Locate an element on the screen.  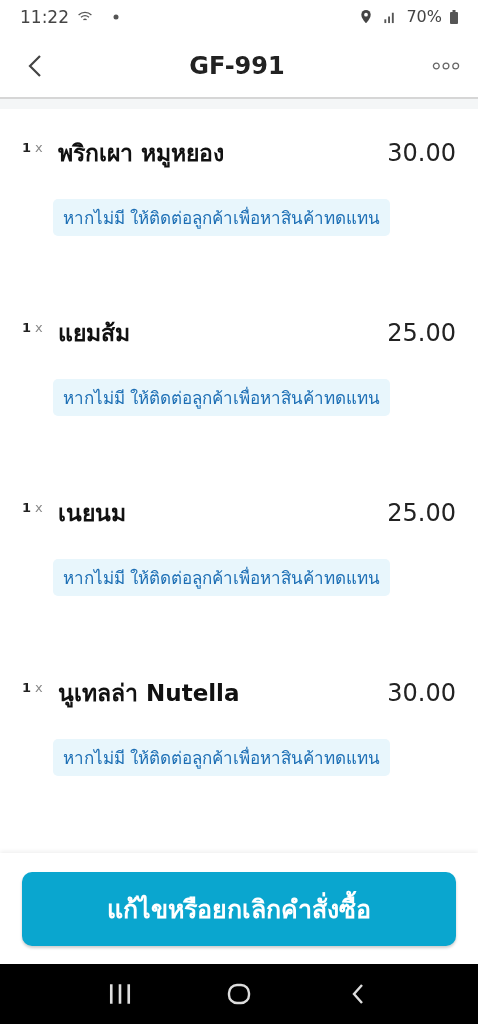
edit-cancel-order-button: แก้ไขหรือยกเลิกคำสั่งซื้อ is located at coordinates (239, 908).